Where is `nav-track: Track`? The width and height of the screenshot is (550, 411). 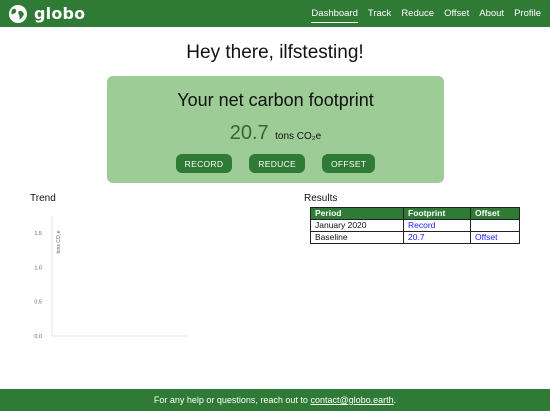 nav-track: Track is located at coordinates (379, 13).